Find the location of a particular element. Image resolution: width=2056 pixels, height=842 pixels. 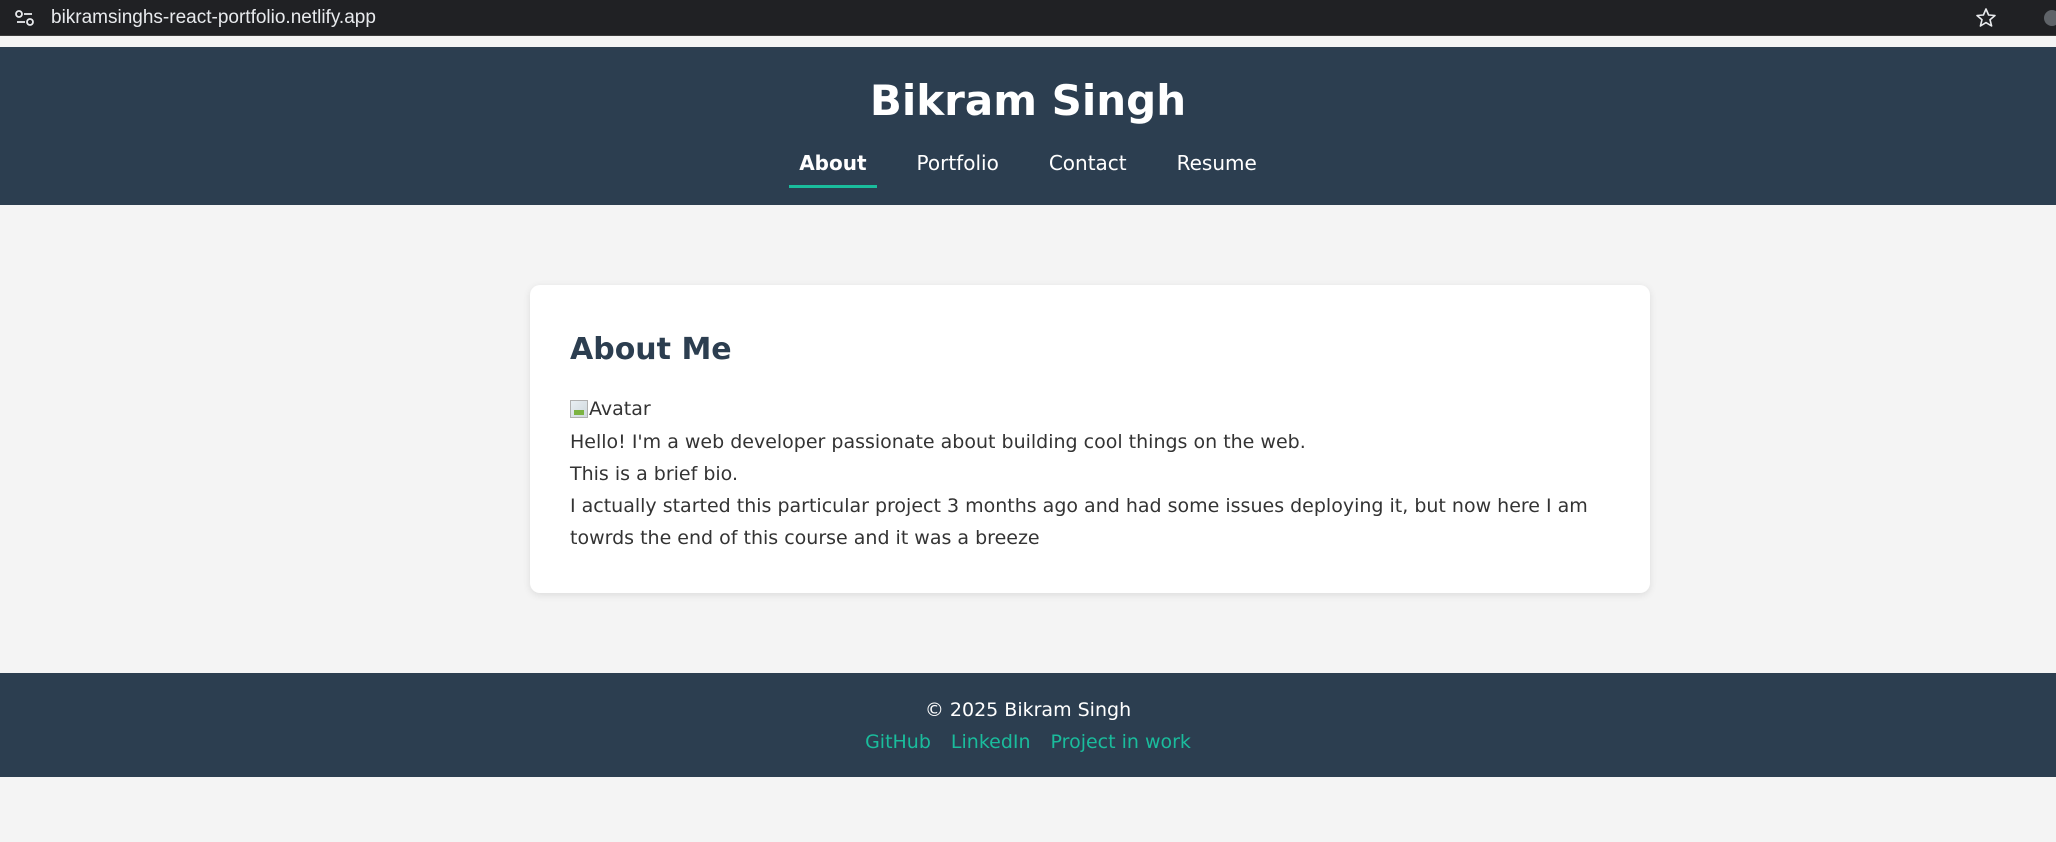

avatar: Avatar is located at coordinates (610, 409).